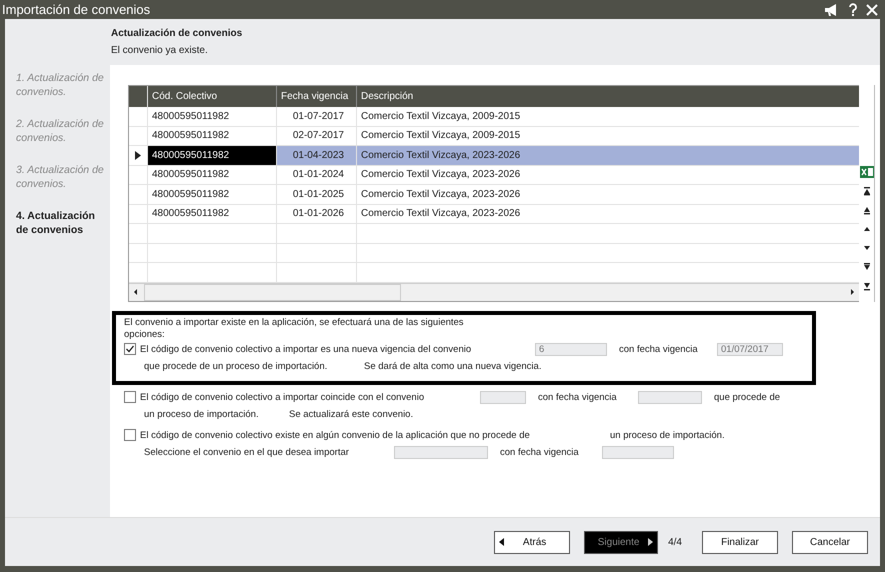  What do you see at coordinates (283, 397) in the screenshot?
I see `option-text: El código de convenio colectivo a importar coincide con el convenio` at bounding box center [283, 397].